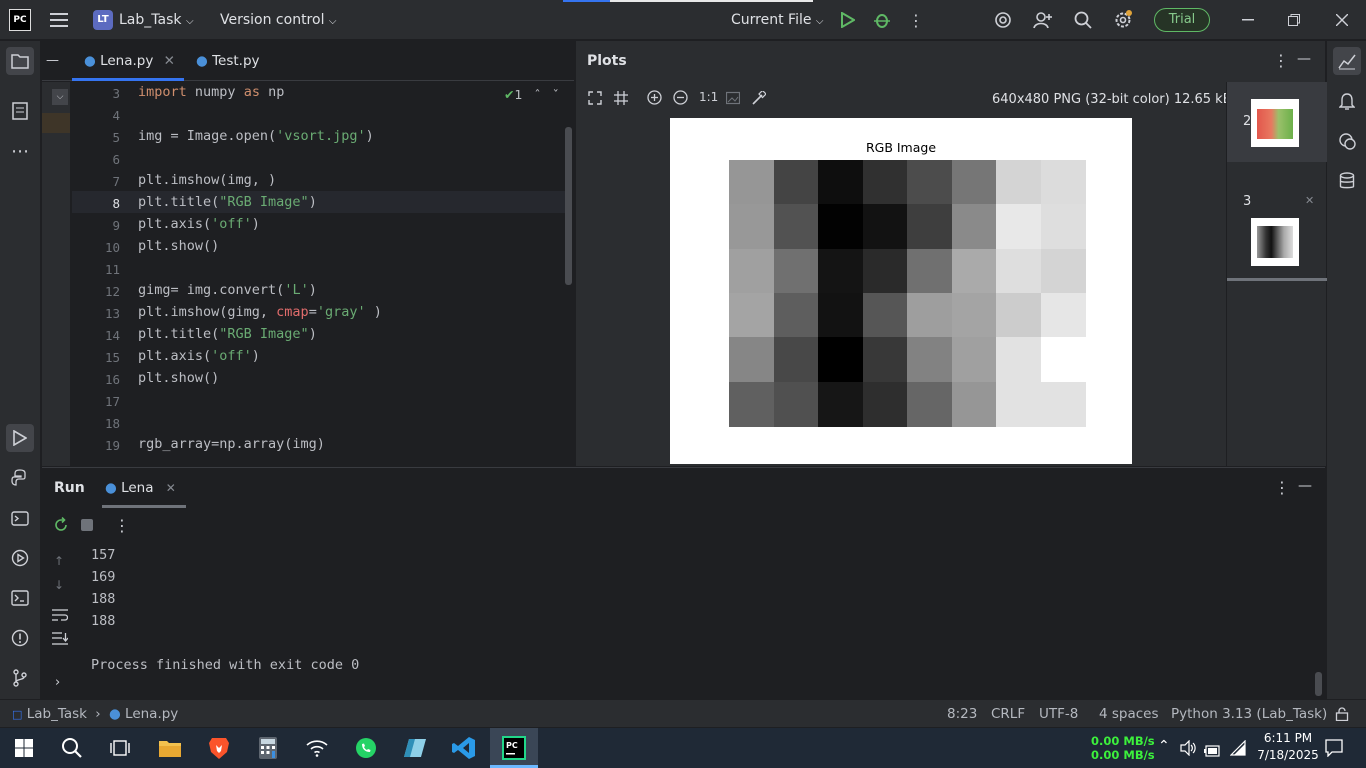 Image resolution: width=1366 pixels, height=768 pixels. What do you see at coordinates (1212, 751) in the screenshot?
I see `battery-icon` at bounding box center [1212, 751].